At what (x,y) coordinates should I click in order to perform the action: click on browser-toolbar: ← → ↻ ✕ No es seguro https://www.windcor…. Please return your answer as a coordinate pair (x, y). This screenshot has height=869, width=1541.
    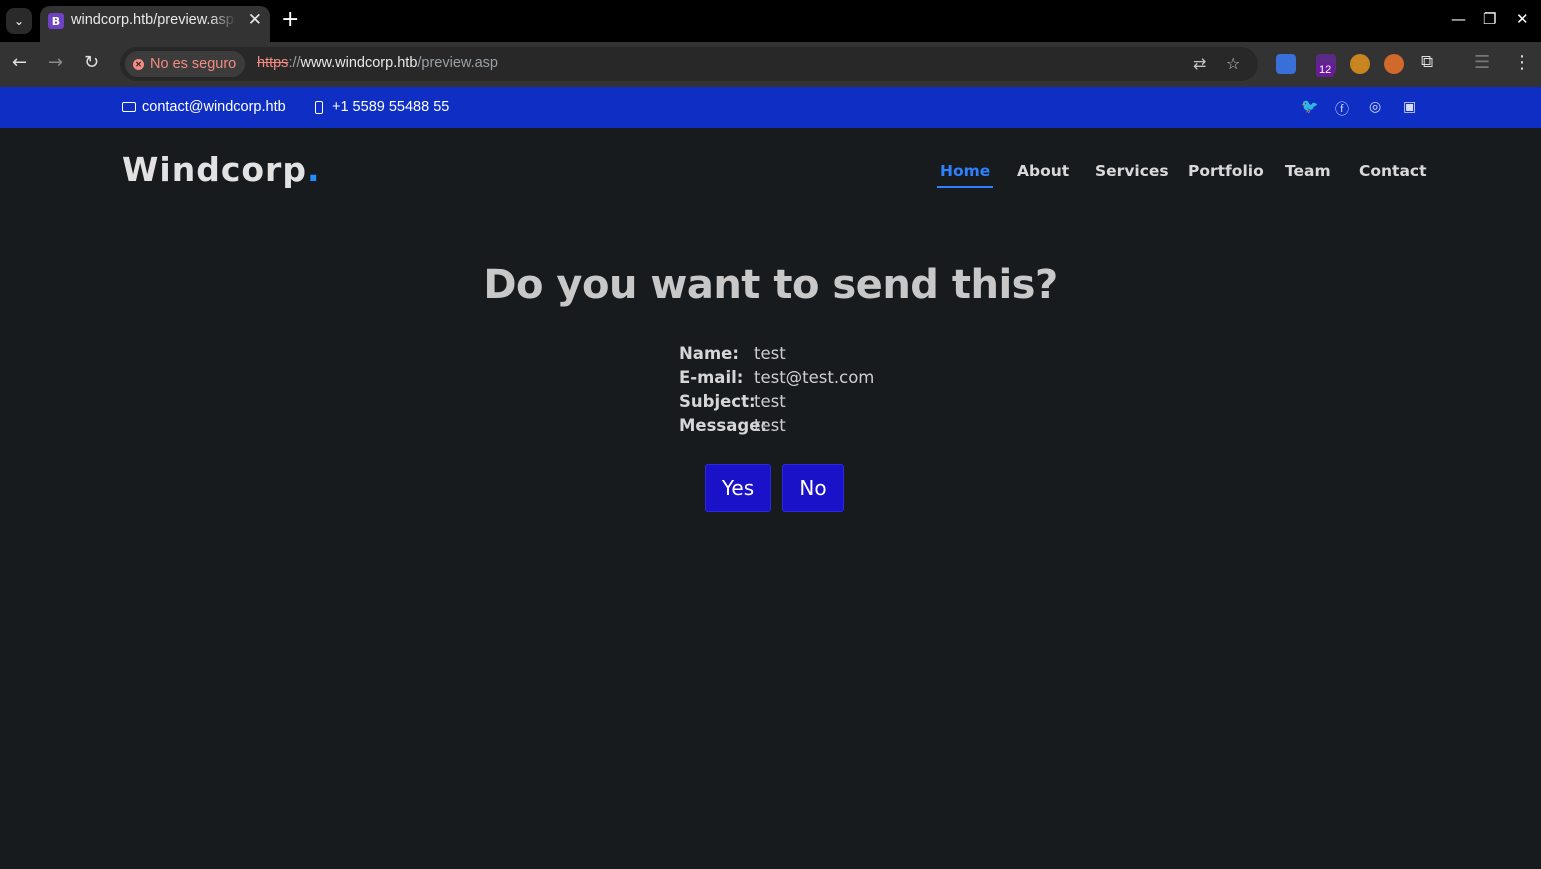
    Looking at the image, I should click on (770, 64).